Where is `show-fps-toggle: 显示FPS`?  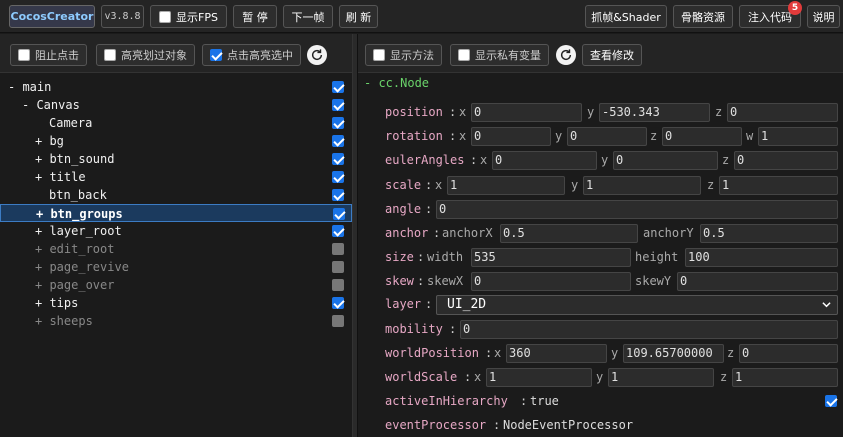 show-fps-toggle: 显示FPS is located at coordinates (188, 16).